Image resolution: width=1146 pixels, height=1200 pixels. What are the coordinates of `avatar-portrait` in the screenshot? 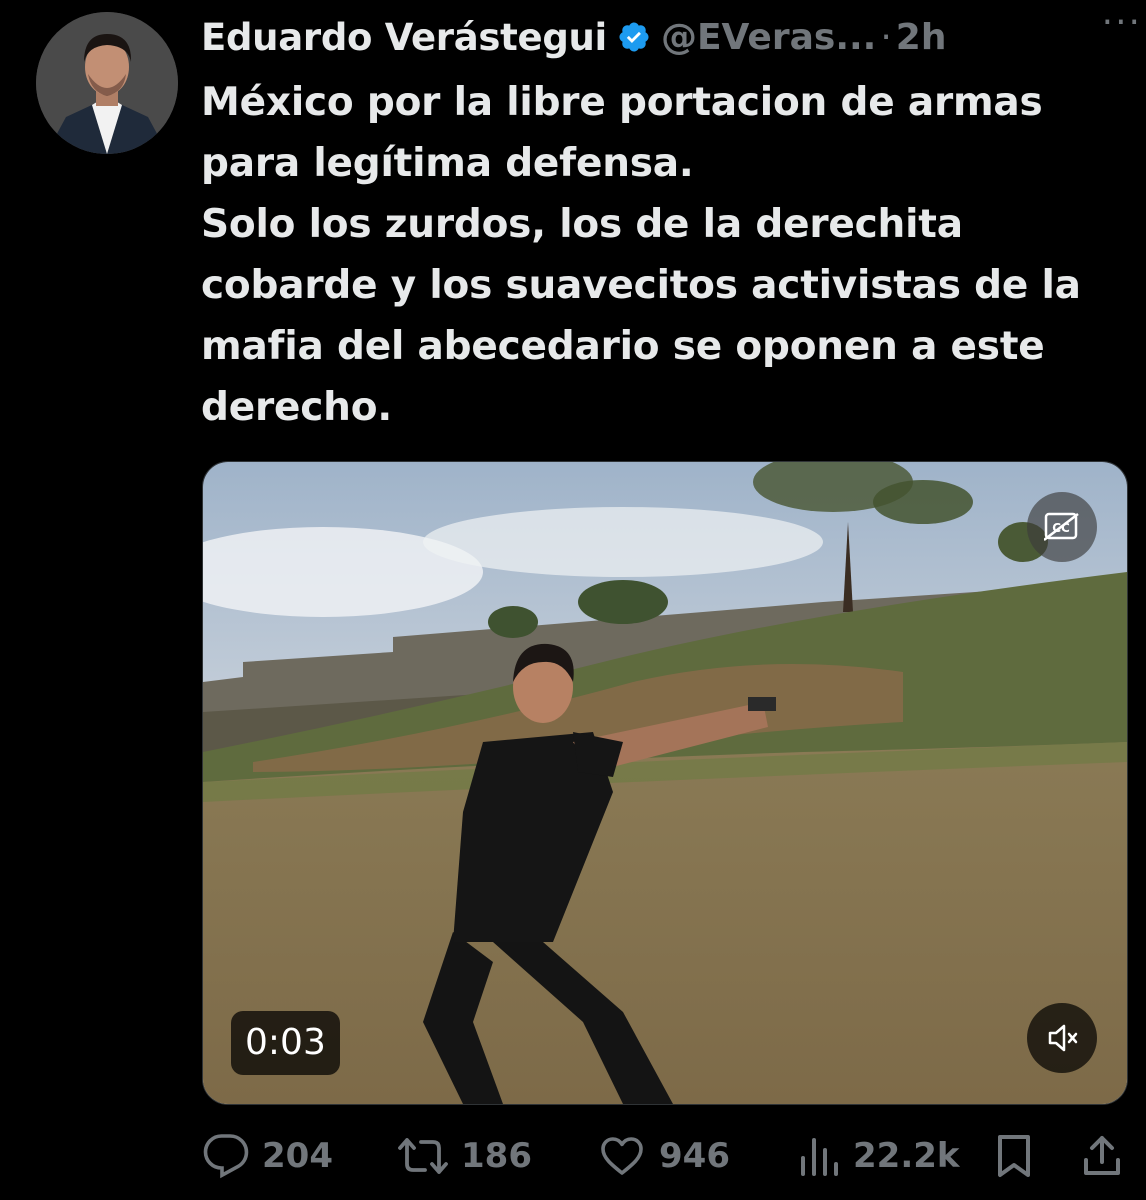 It's located at (107, 83).